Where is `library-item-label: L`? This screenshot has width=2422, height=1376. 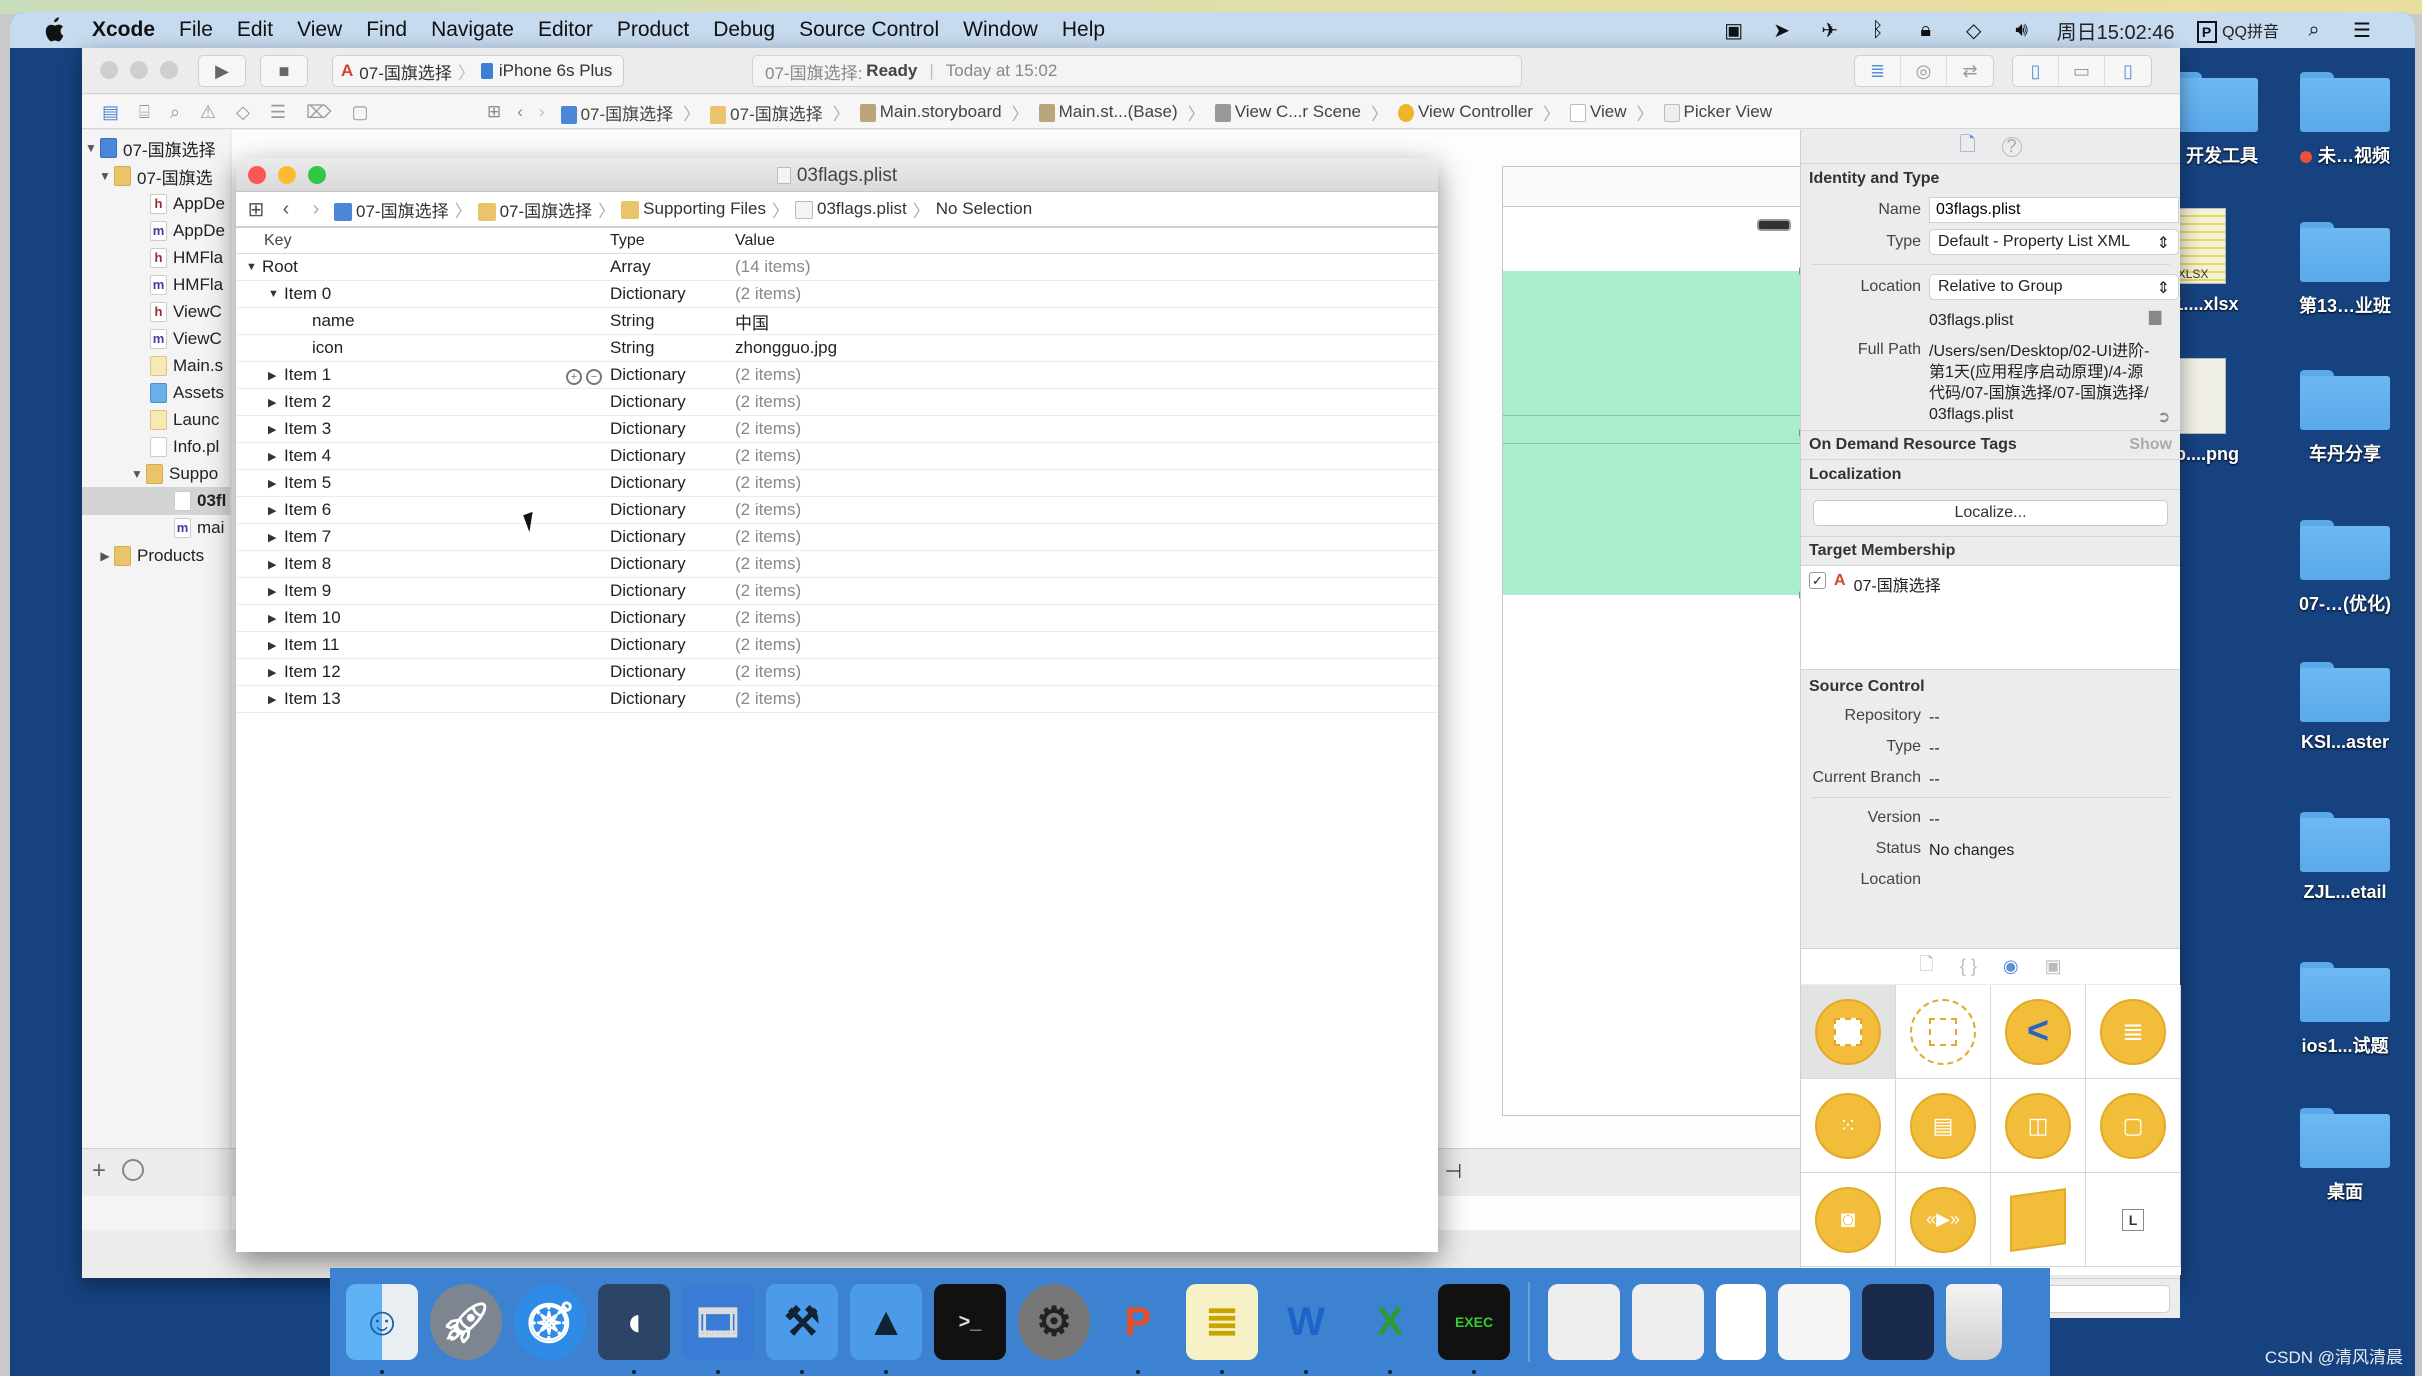
library-item-label: L is located at coordinates (2133, 1220).